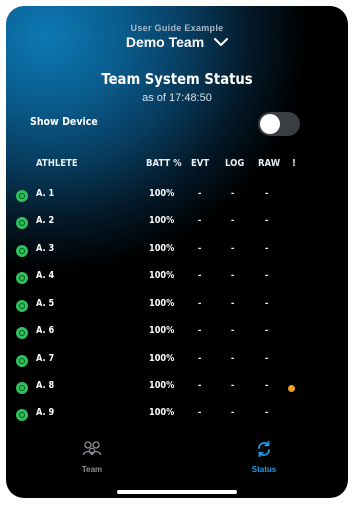 The image size is (354, 511). Describe the element at coordinates (264, 469) in the screenshot. I see `tab-status-label: Status` at that location.